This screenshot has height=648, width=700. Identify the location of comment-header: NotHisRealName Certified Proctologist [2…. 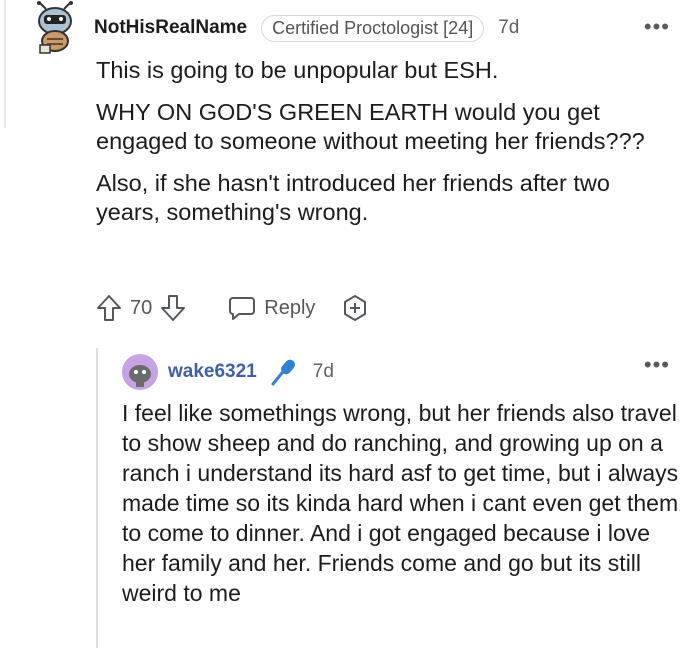
(366, 28).